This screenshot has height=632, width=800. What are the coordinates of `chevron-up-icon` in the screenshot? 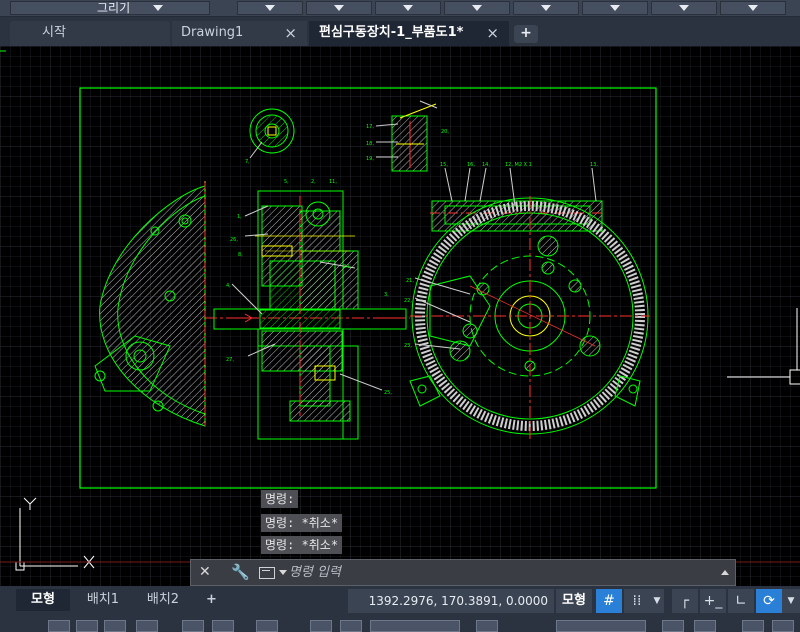 It's located at (725, 572).